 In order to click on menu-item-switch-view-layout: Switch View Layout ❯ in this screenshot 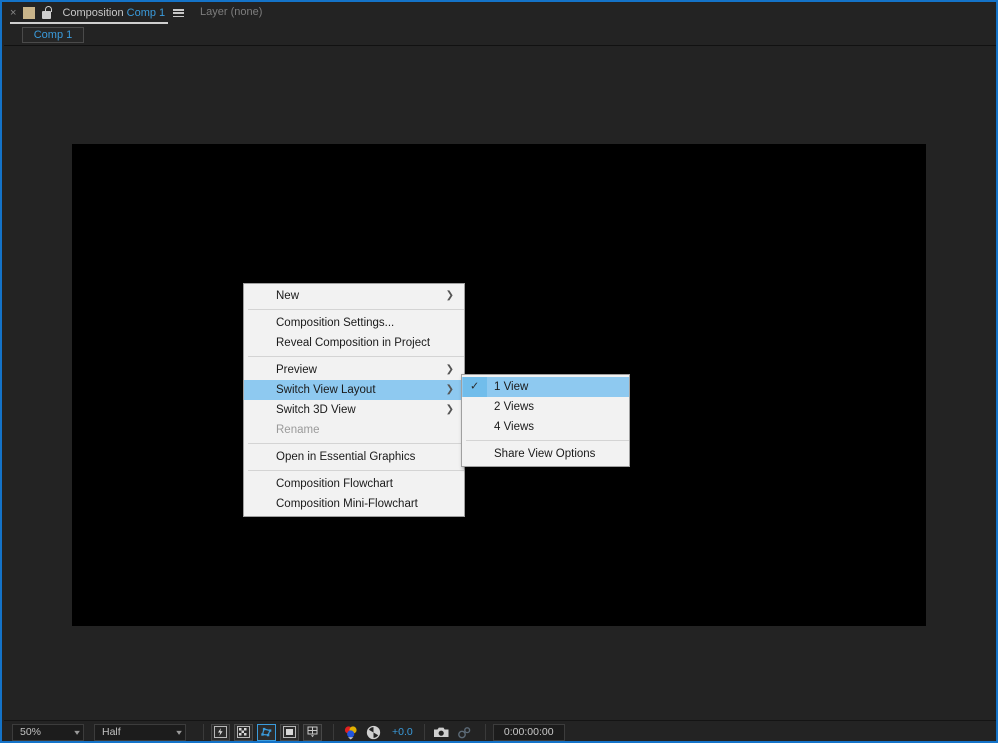, I will do `click(354, 390)`.